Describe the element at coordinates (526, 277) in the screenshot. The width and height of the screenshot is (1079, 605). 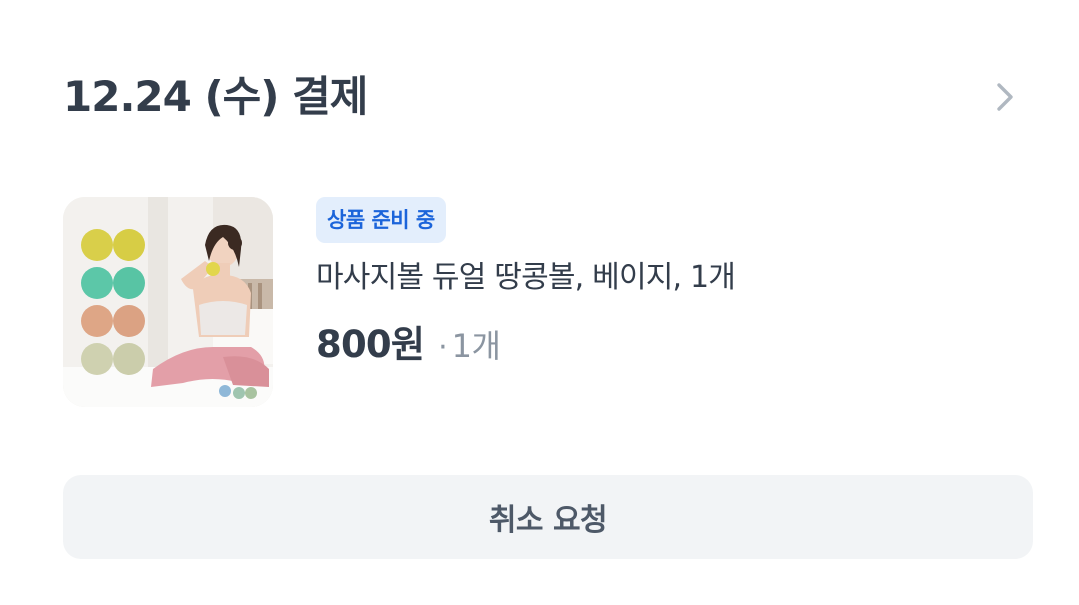
I see `product-name: 마사지볼 듀얼 땅콩볼, 베이지, 1개` at that location.